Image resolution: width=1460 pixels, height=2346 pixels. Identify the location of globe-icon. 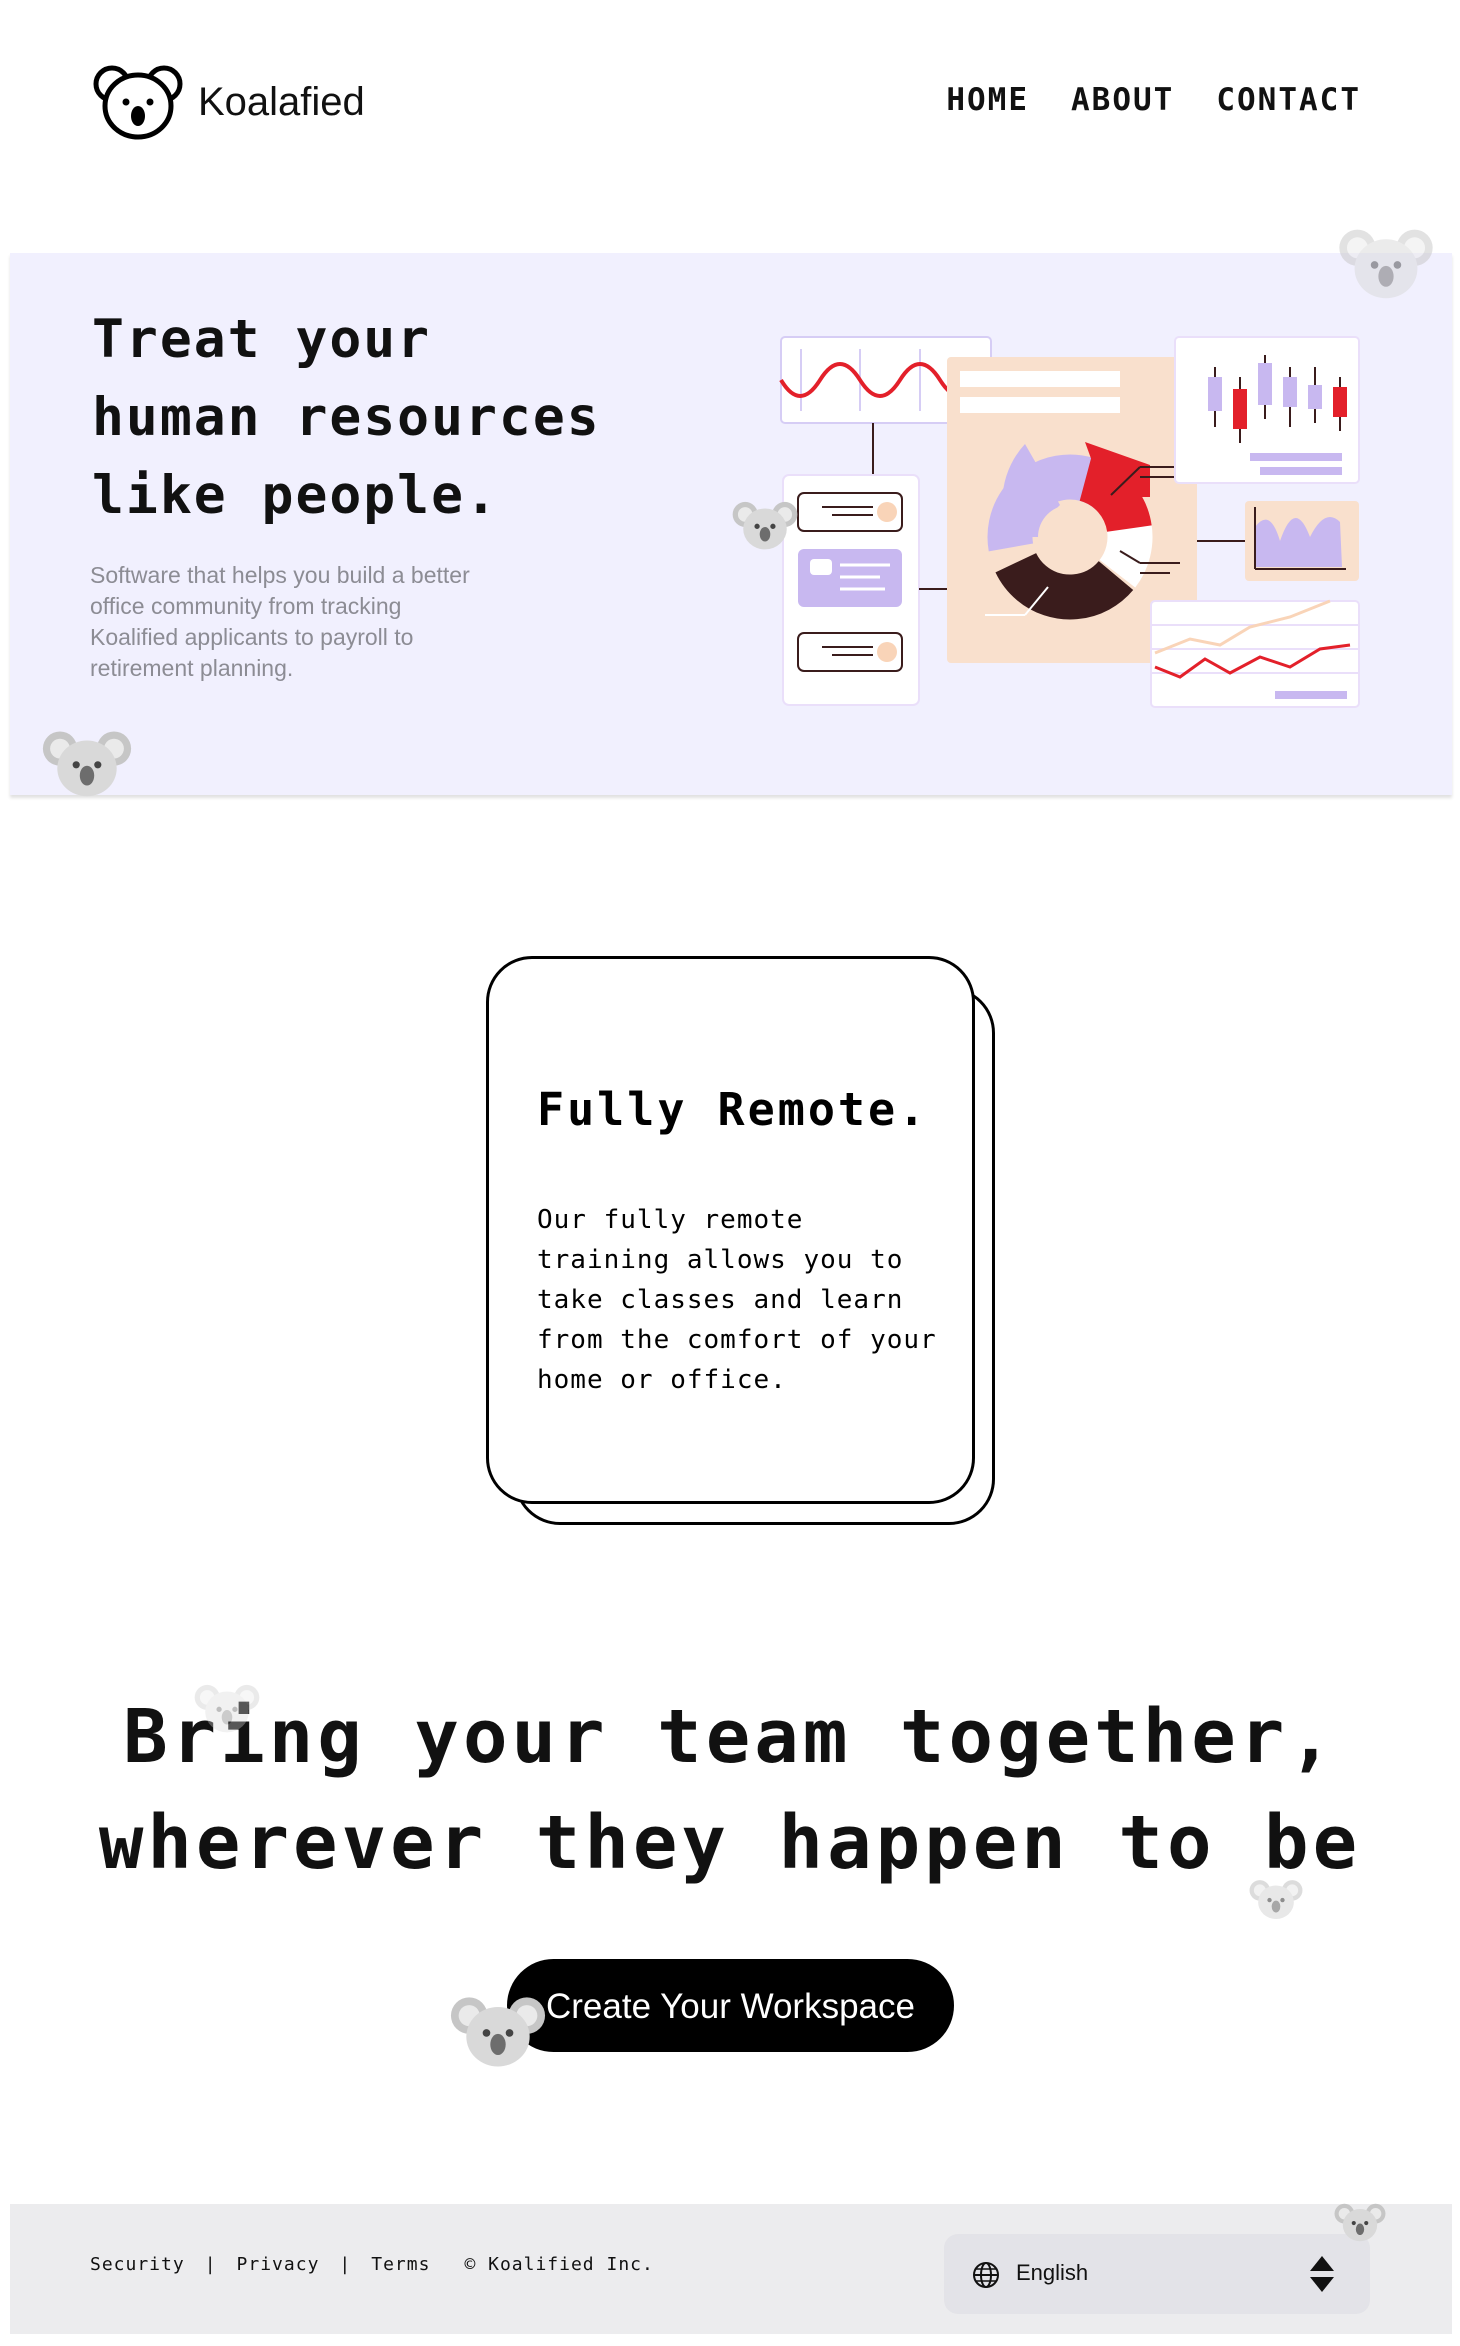
(986, 2275).